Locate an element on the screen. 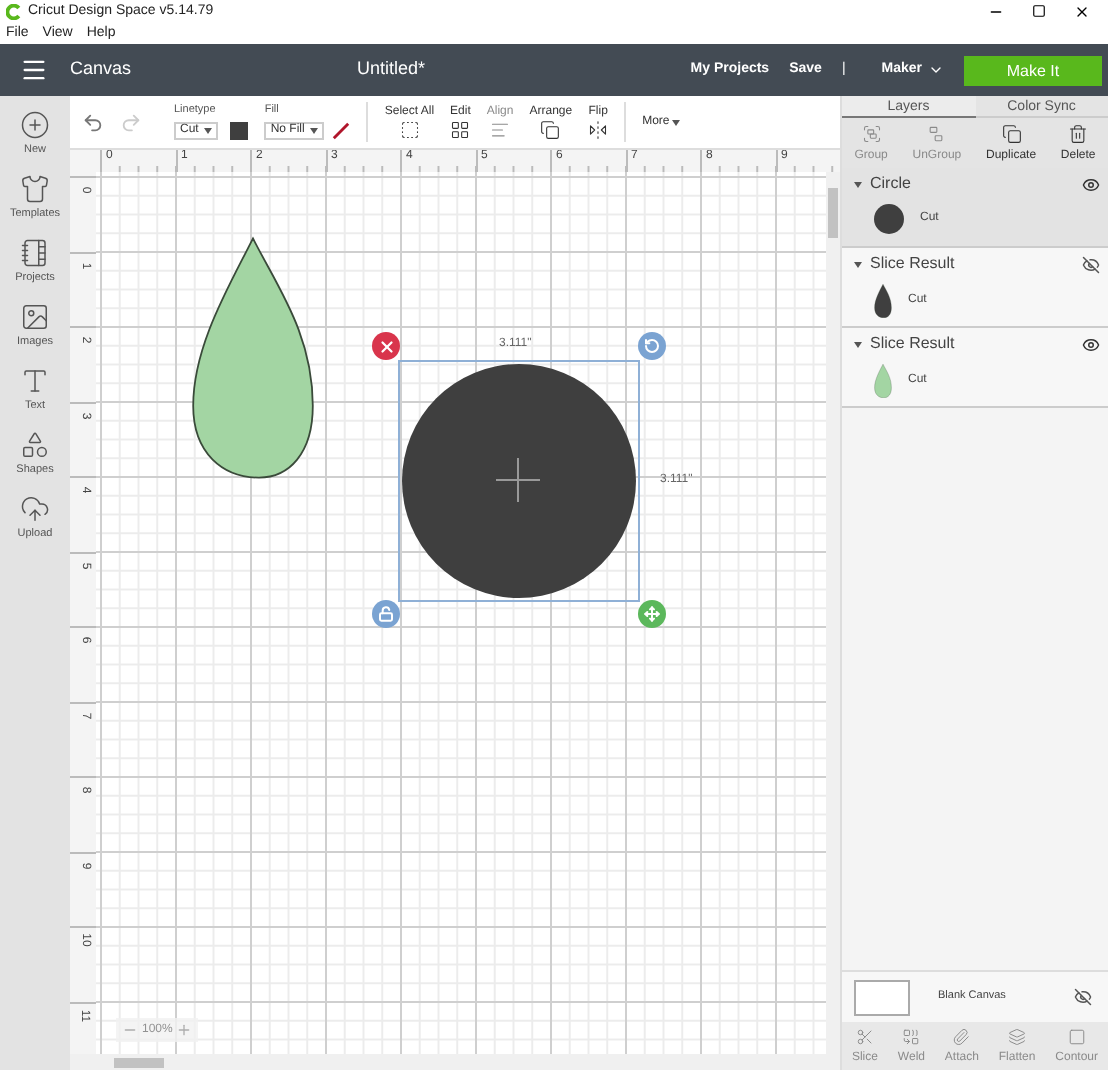  resize-handle is located at coordinates (652, 614).